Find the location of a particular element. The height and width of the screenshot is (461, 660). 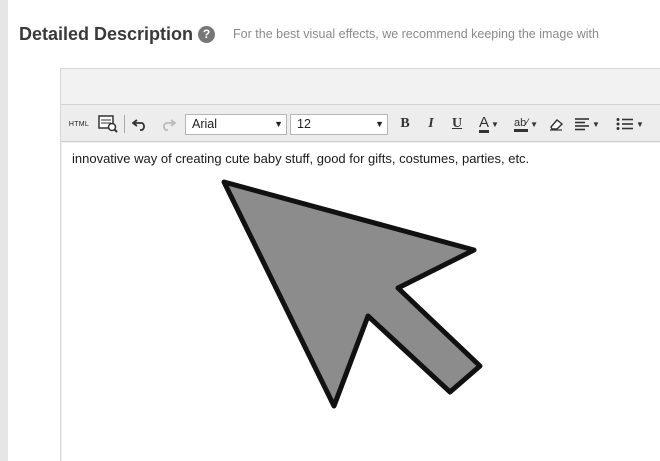

bold-icon: B is located at coordinates (405, 124).